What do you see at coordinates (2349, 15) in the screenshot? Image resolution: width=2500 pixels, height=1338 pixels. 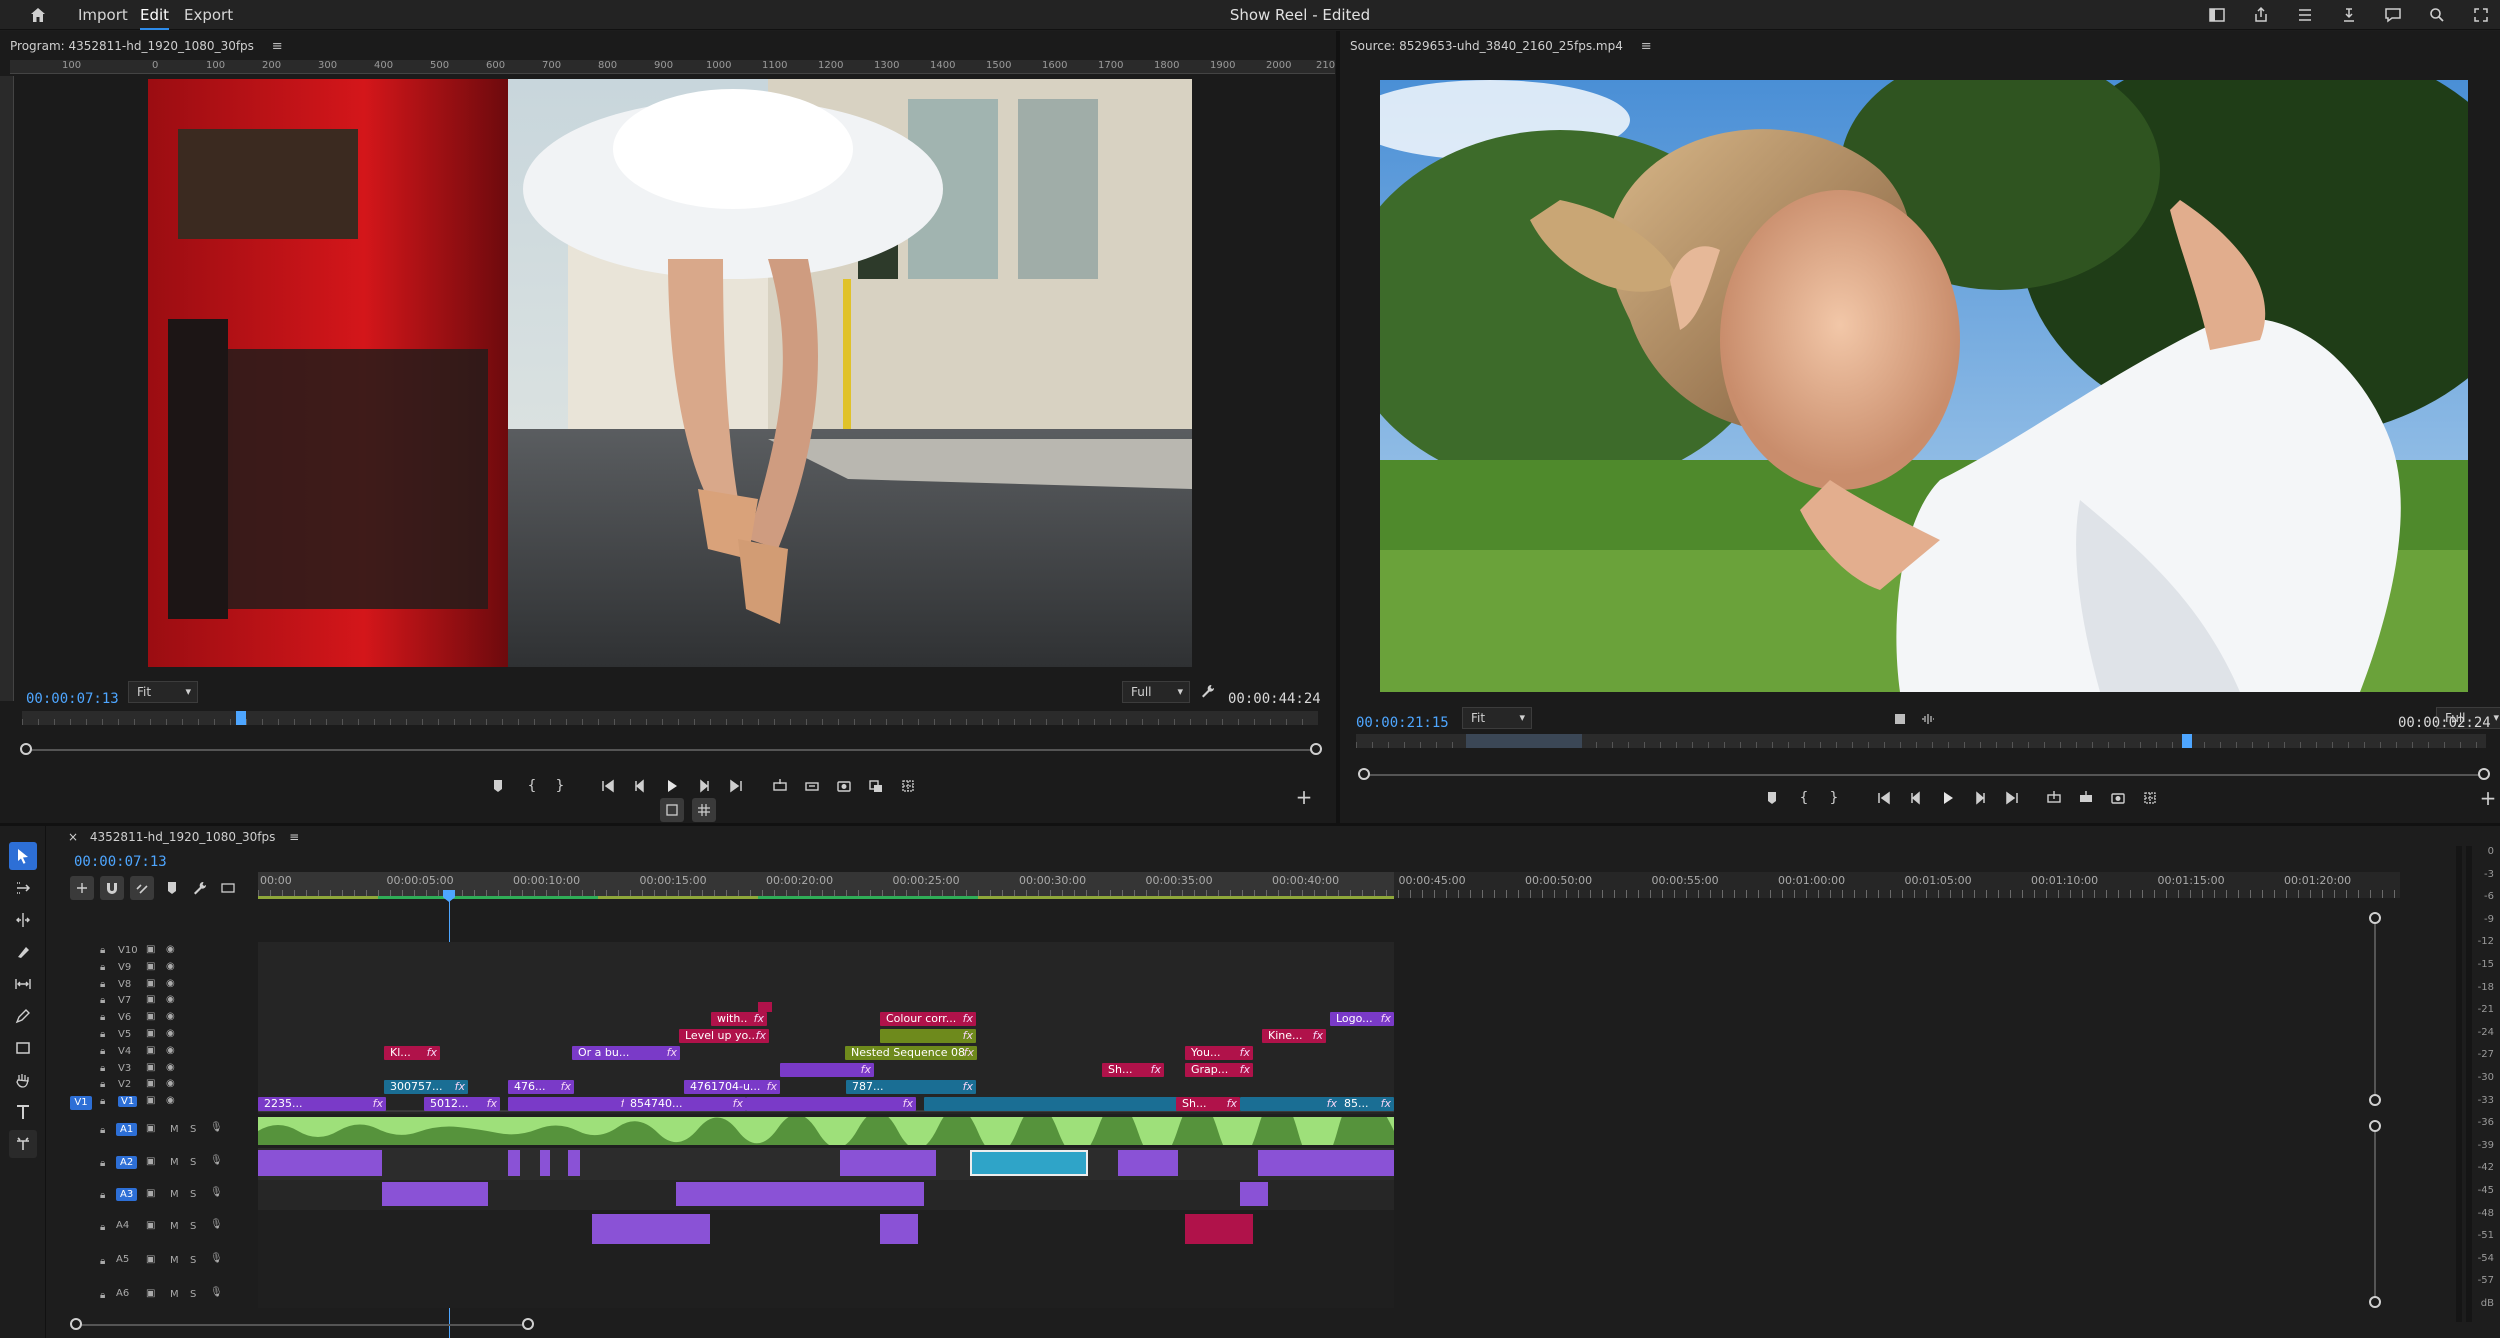 I see `quick-export-icon` at bounding box center [2349, 15].